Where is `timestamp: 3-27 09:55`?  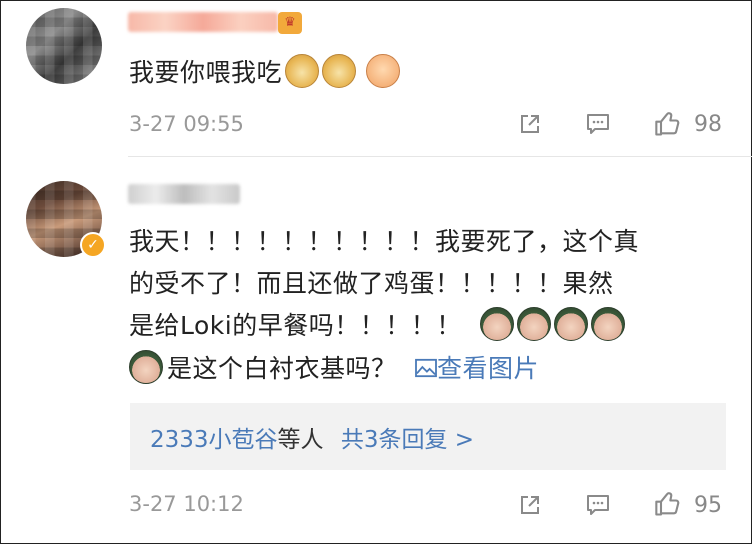 timestamp: 3-27 09:55 is located at coordinates (186, 124).